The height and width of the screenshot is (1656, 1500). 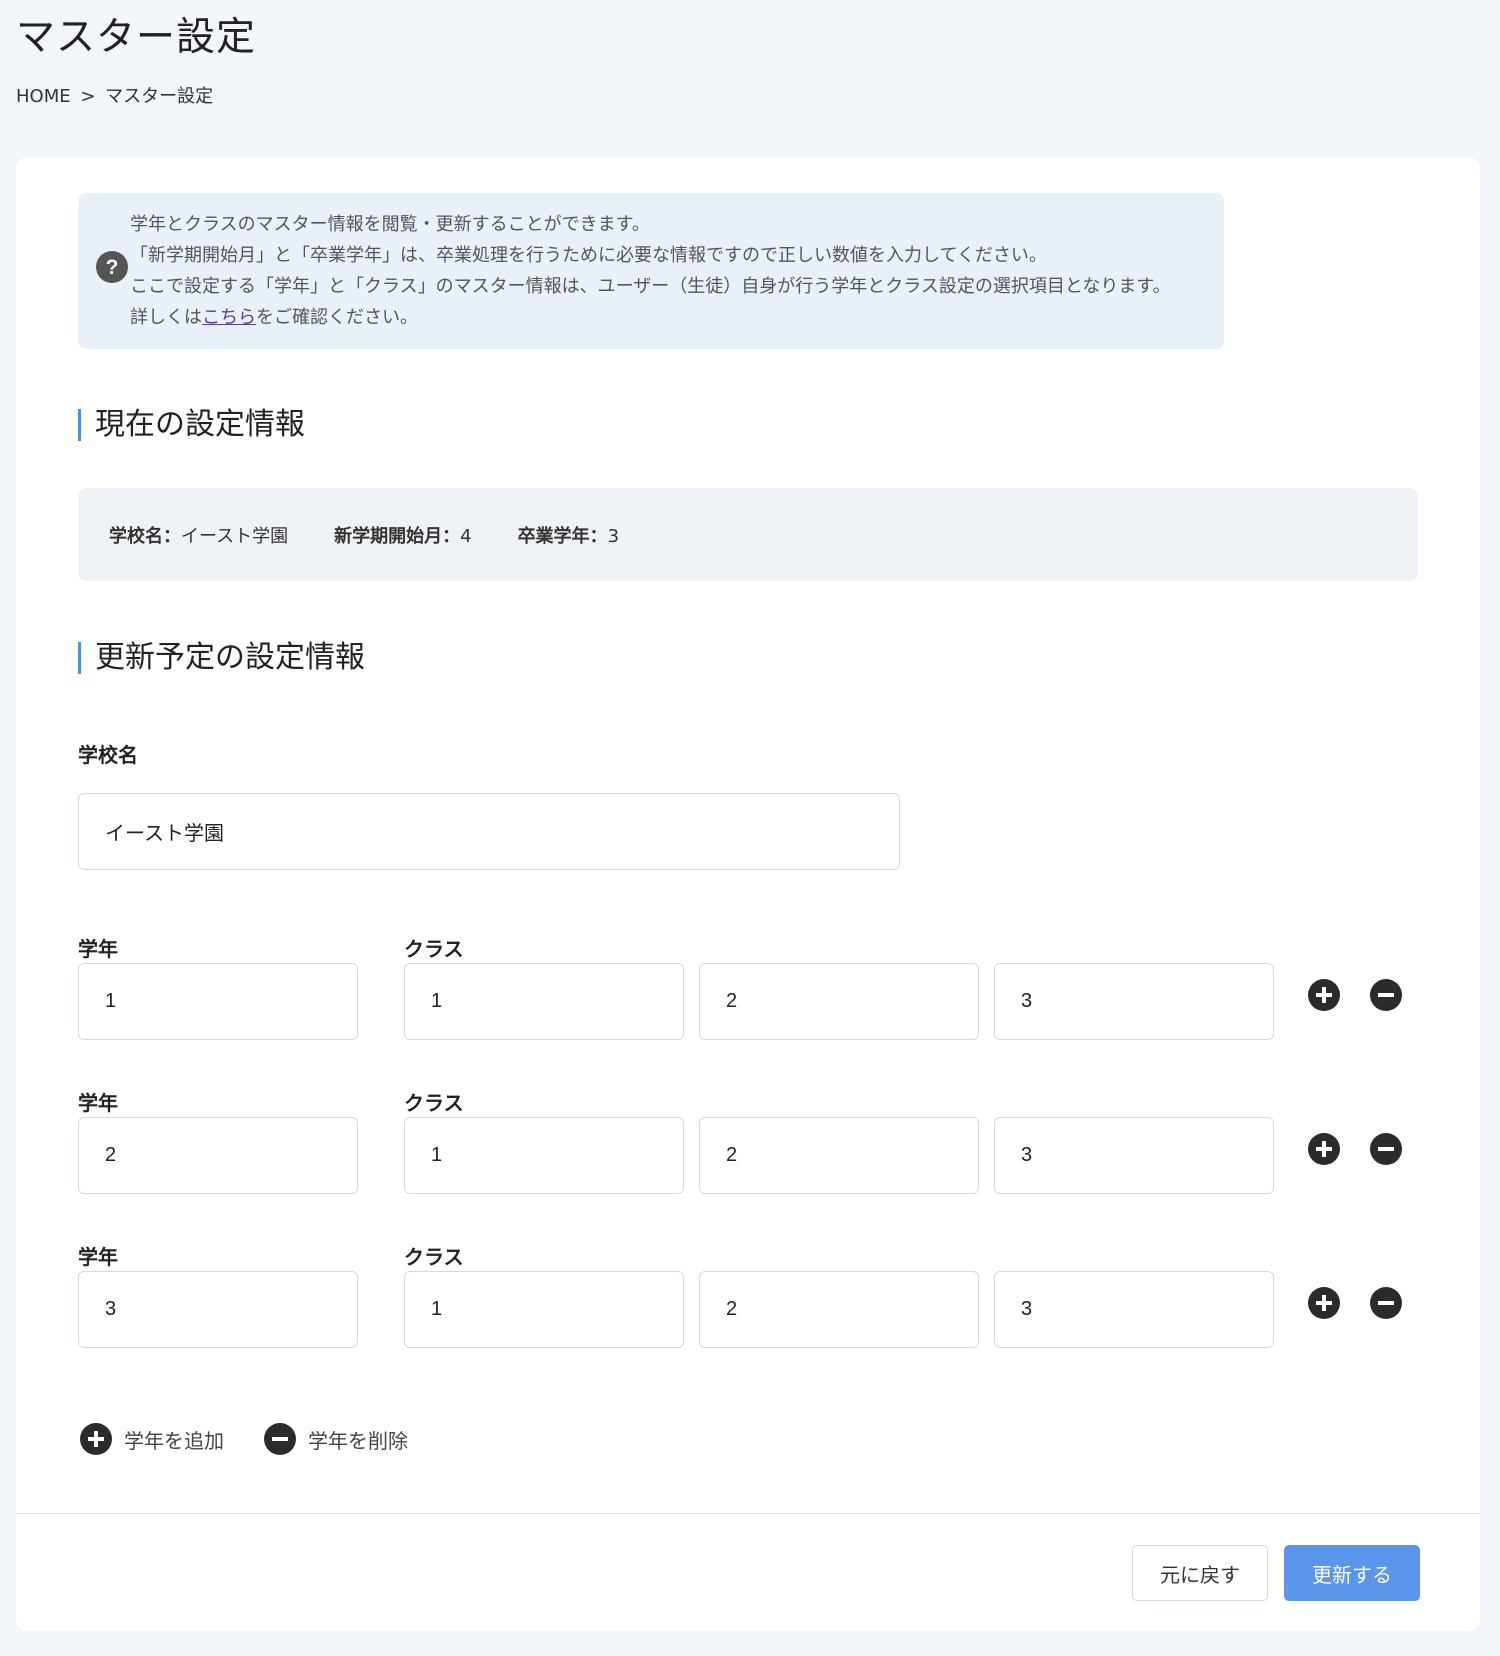 I want to click on current-start-month: 新学期開始月：4, so click(x=402, y=535).